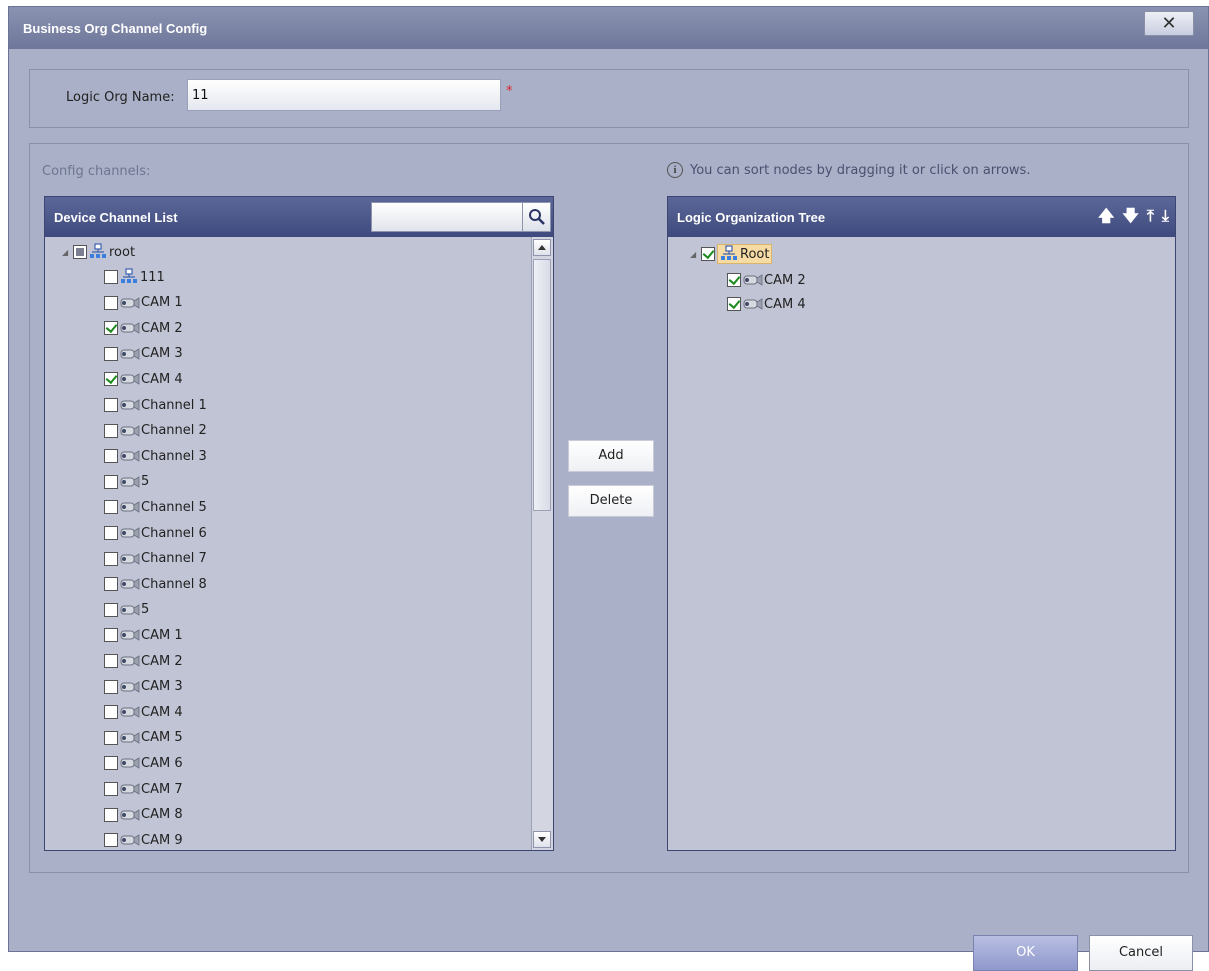  What do you see at coordinates (98, 252) in the screenshot?
I see `tree-node-root: ◢ root` at bounding box center [98, 252].